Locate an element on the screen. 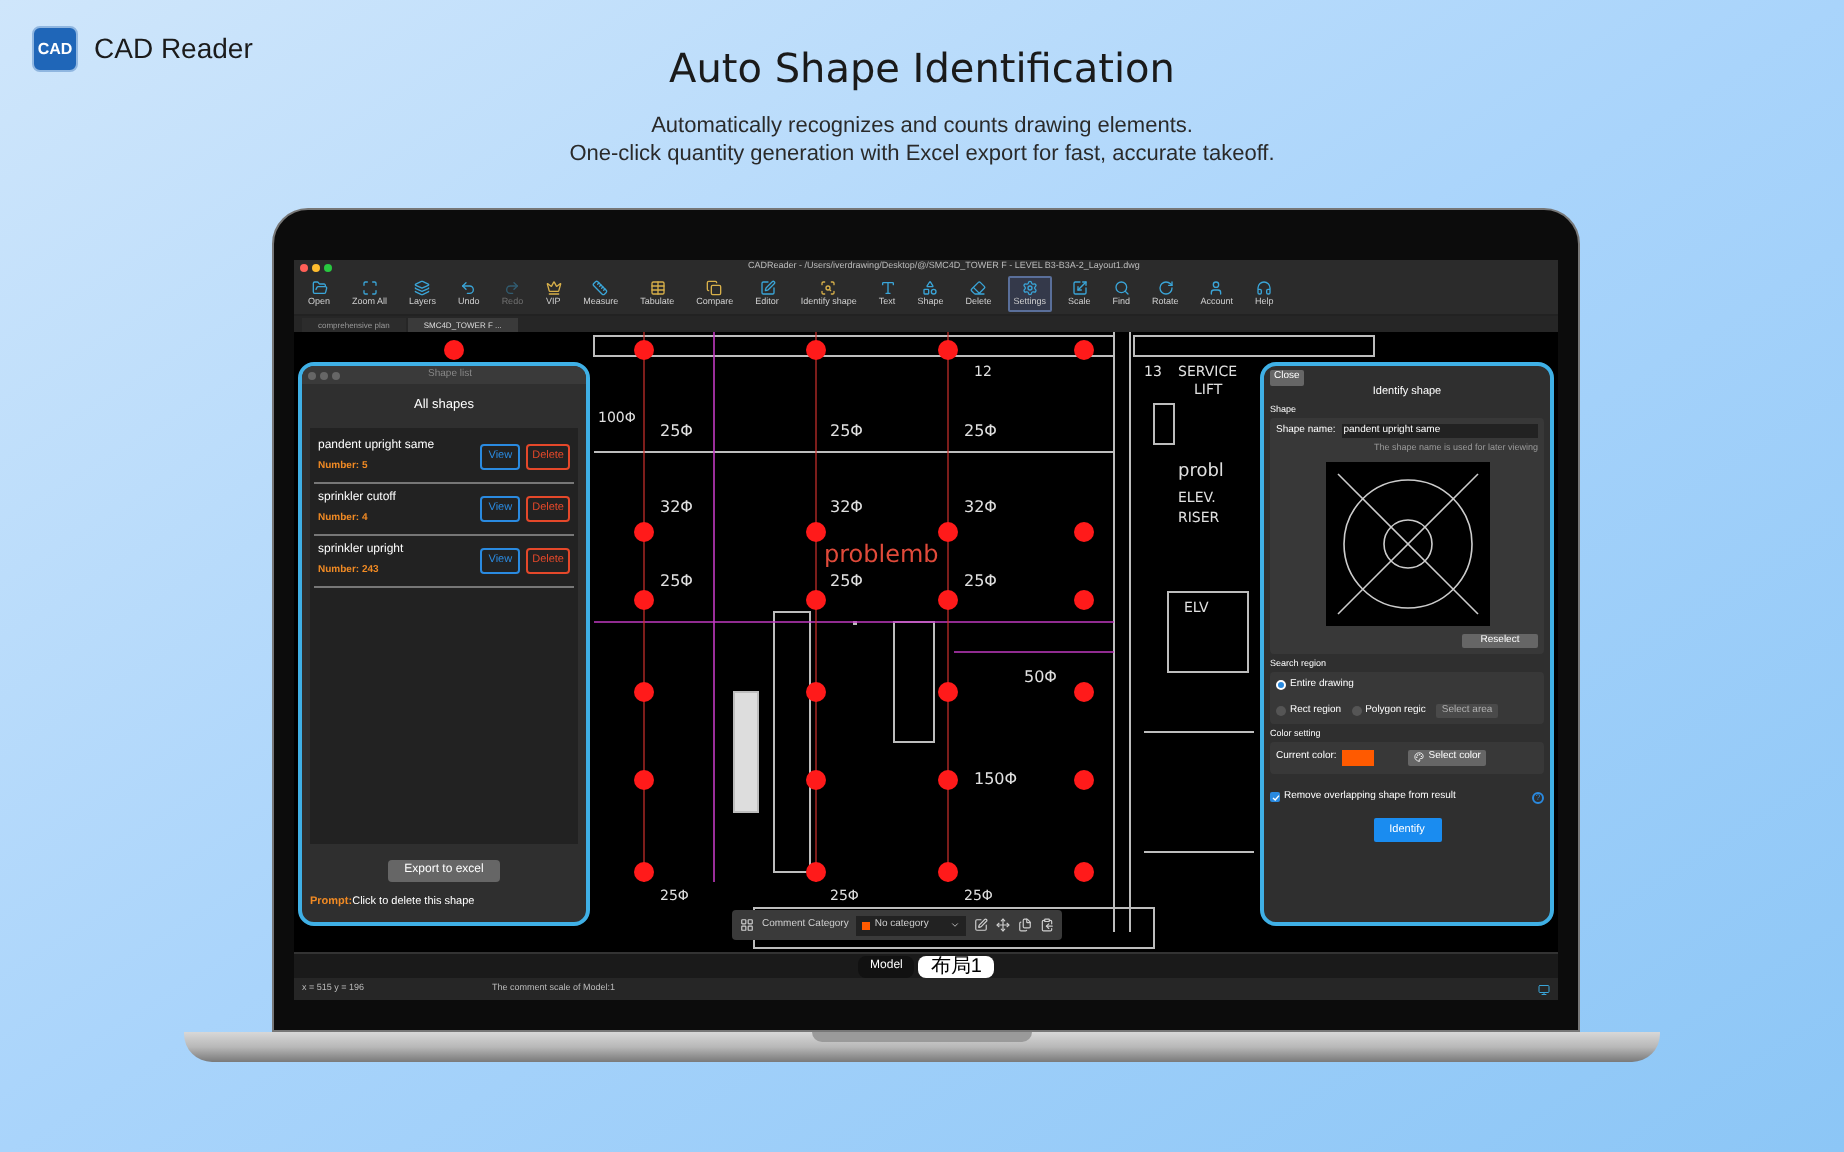  drawing-label: 50Φ is located at coordinates (1040, 677).